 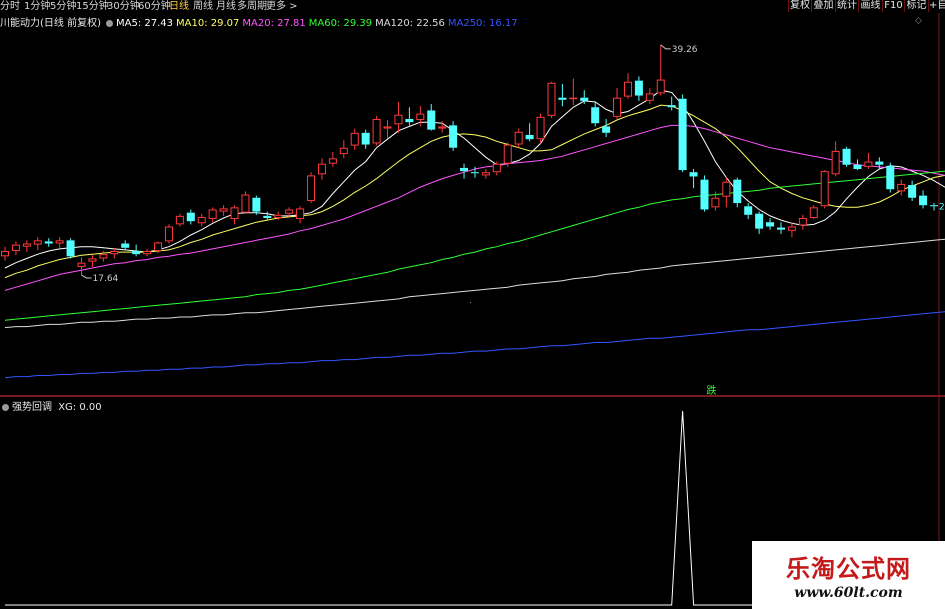 What do you see at coordinates (123, 6) in the screenshot?
I see `period-tab-4: 30分钟` at bounding box center [123, 6].